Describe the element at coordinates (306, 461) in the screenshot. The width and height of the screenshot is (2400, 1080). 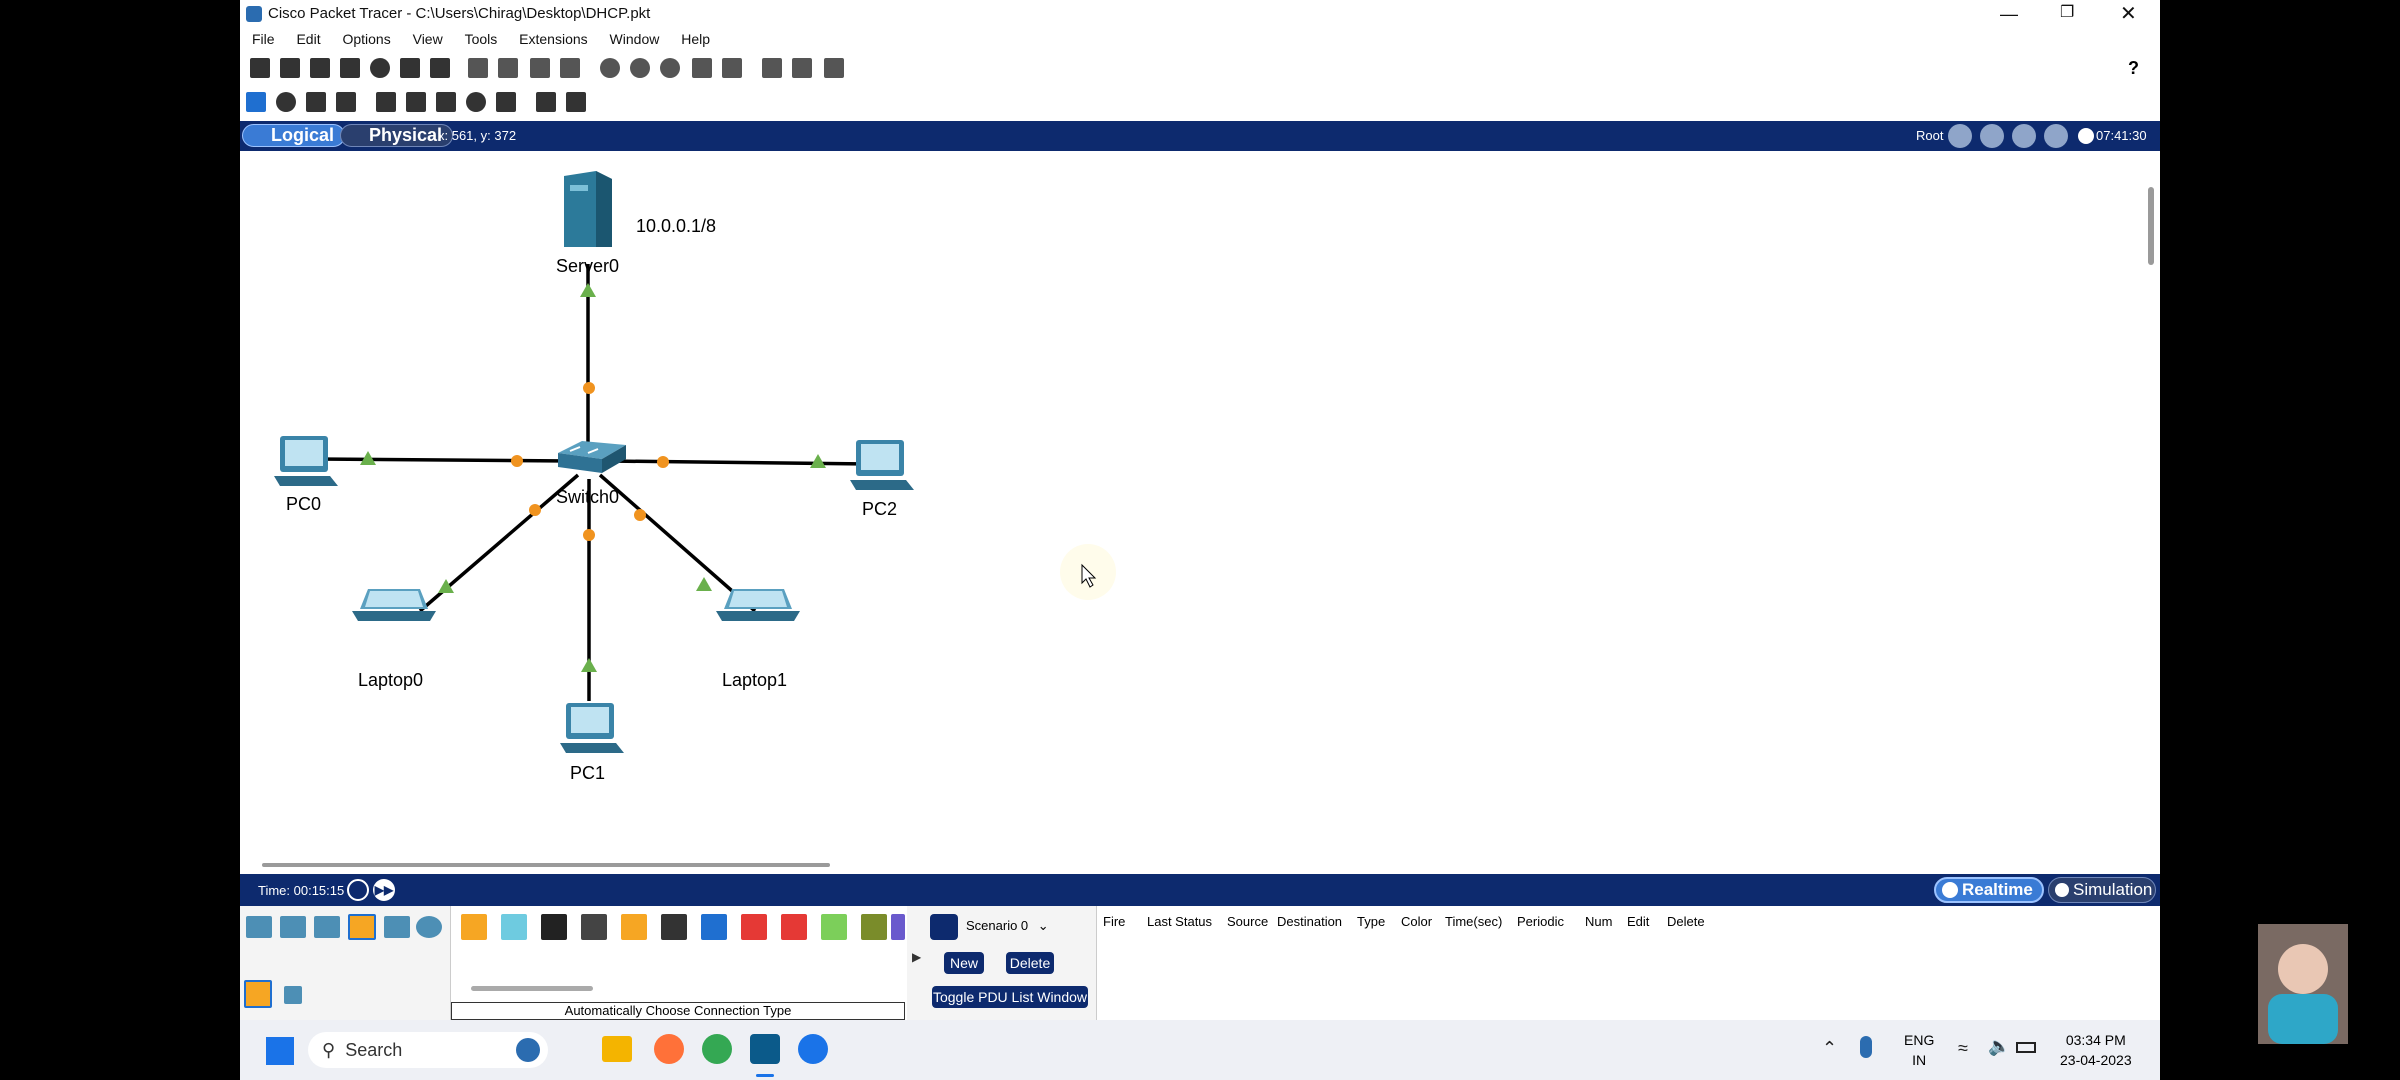
I see `pc0-icon` at that location.